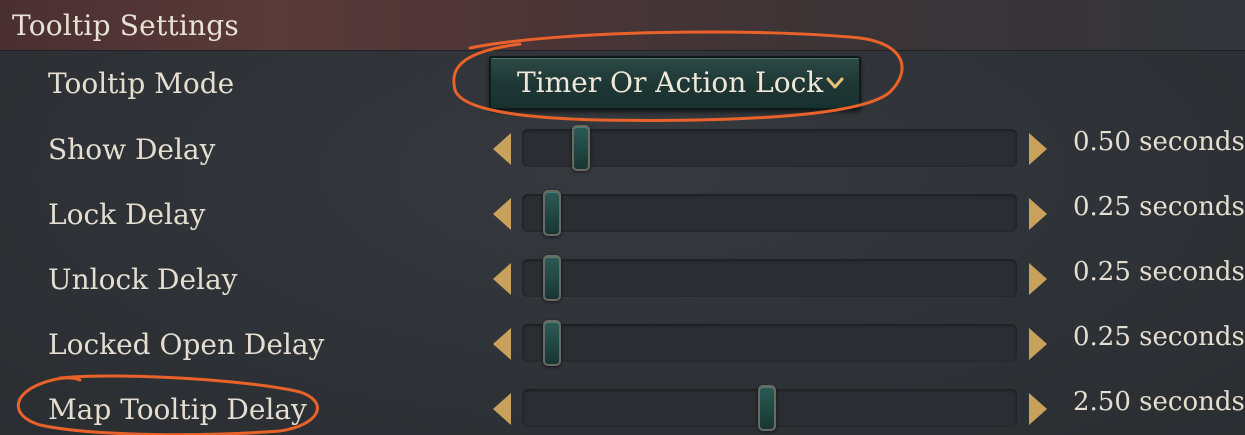  What do you see at coordinates (186, 344) in the screenshot?
I see `slider-label: Locked Open Delay` at bounding box center [186, 344].